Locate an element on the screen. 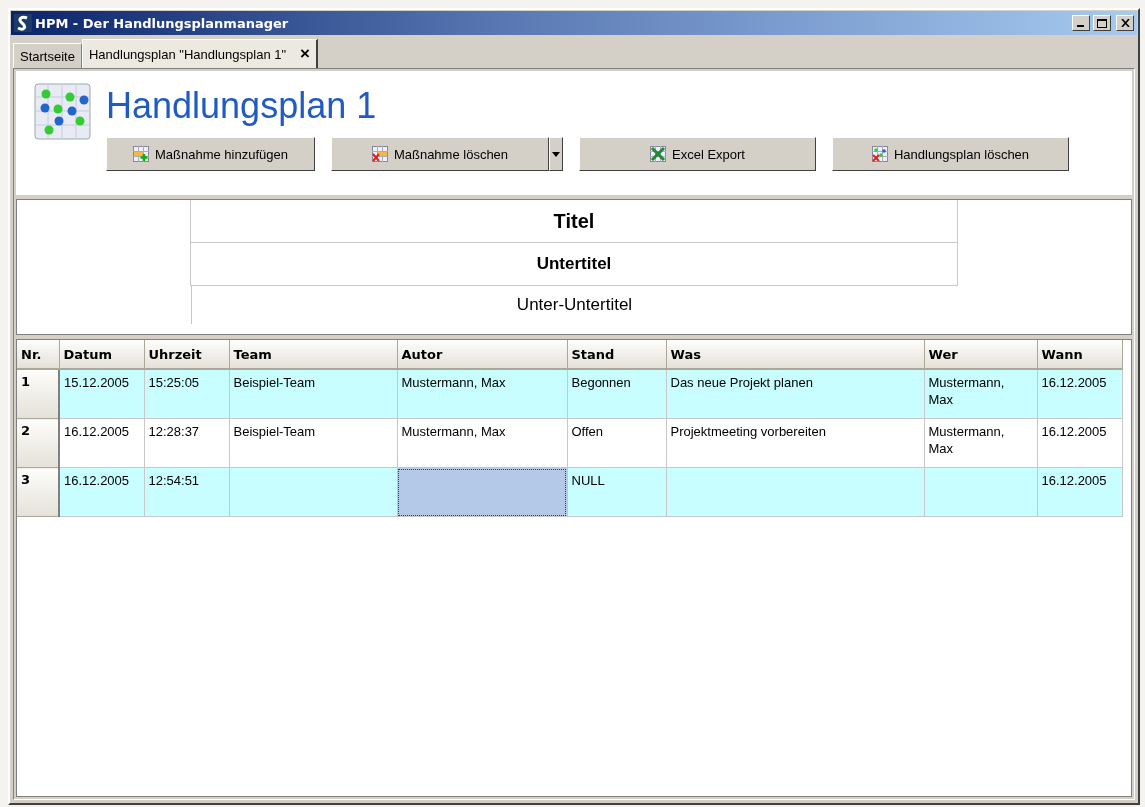 The height and width of the screenshot is (807, 1145). table-cross-icon is located at coordinates (379, 154).